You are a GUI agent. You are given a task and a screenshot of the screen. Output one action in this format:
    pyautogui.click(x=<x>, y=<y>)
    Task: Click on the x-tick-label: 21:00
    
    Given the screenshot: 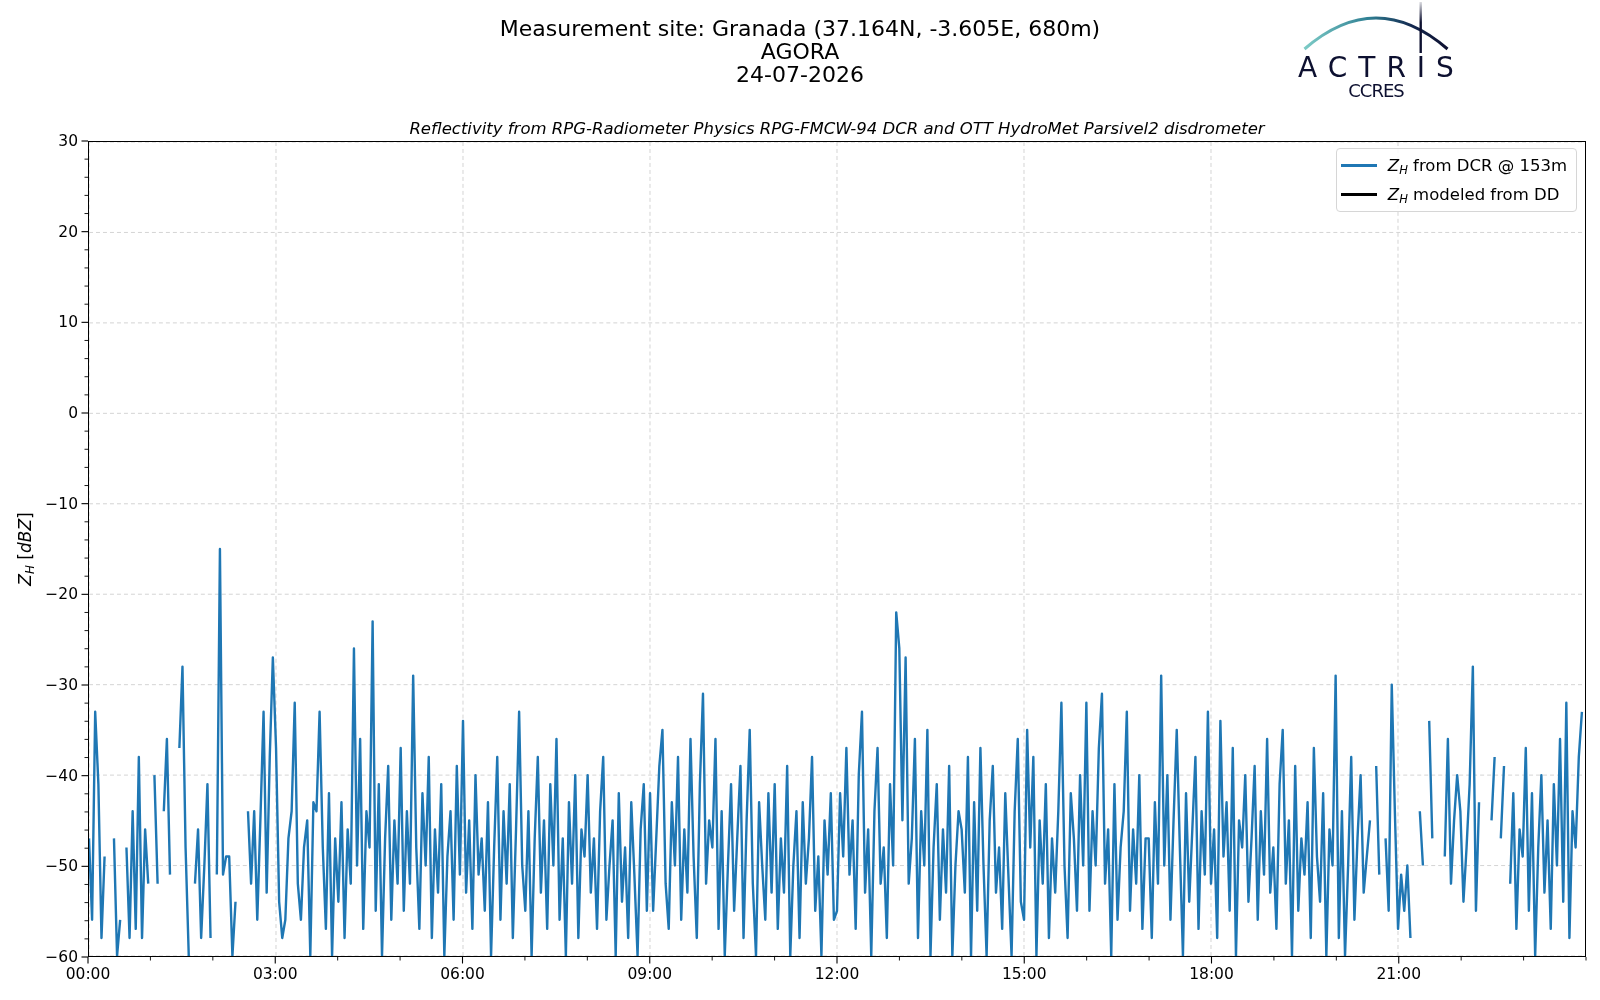 What is the action you would take?
    pyautogui.click(x=1399, y=974)
    